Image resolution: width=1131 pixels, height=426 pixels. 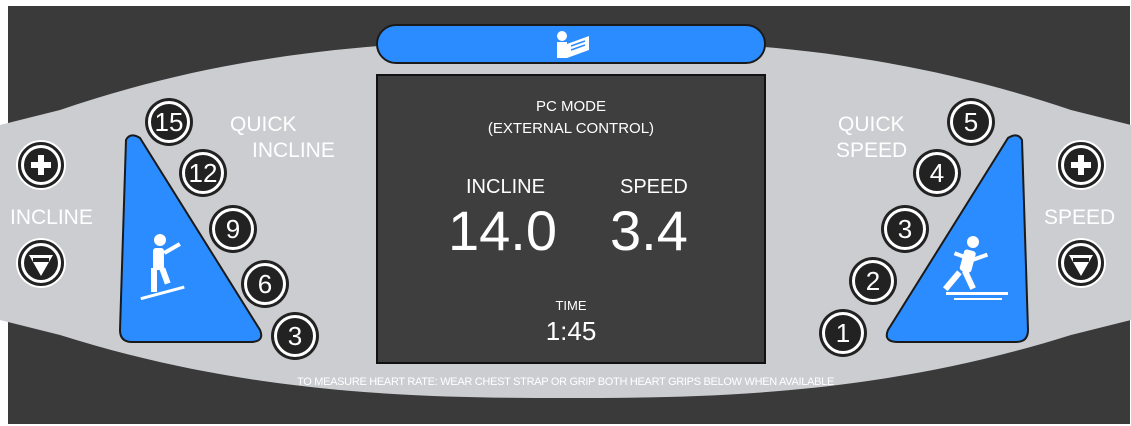 I want to click on speed-display-label: SPEED, so click(x=654, y=187).